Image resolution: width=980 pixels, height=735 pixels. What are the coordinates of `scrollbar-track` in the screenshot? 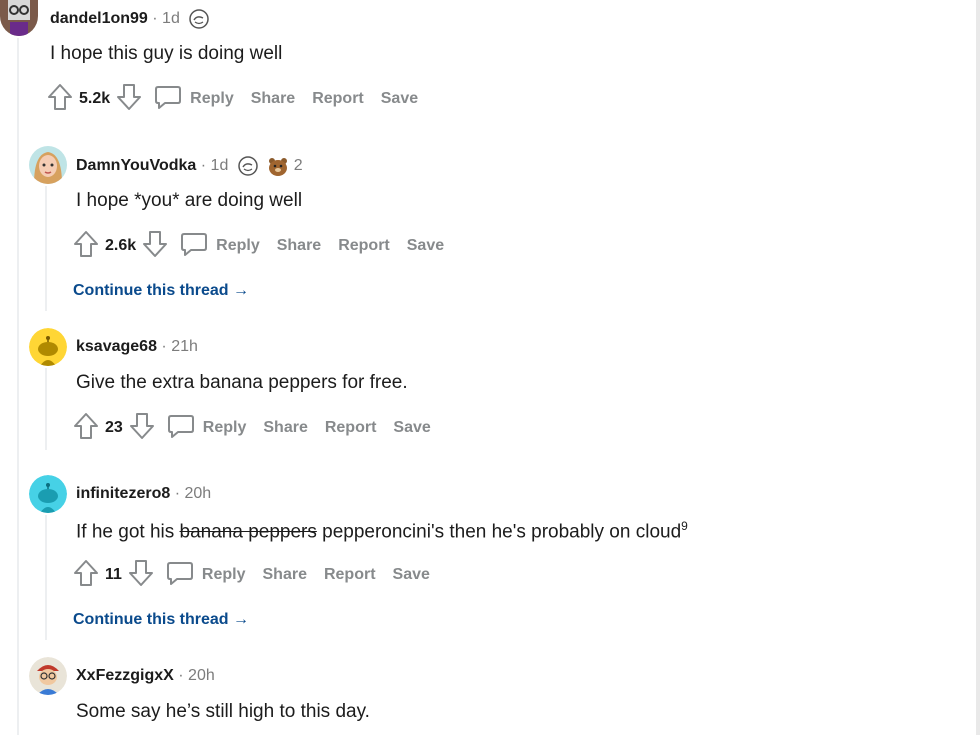 It's located at (978, 367).